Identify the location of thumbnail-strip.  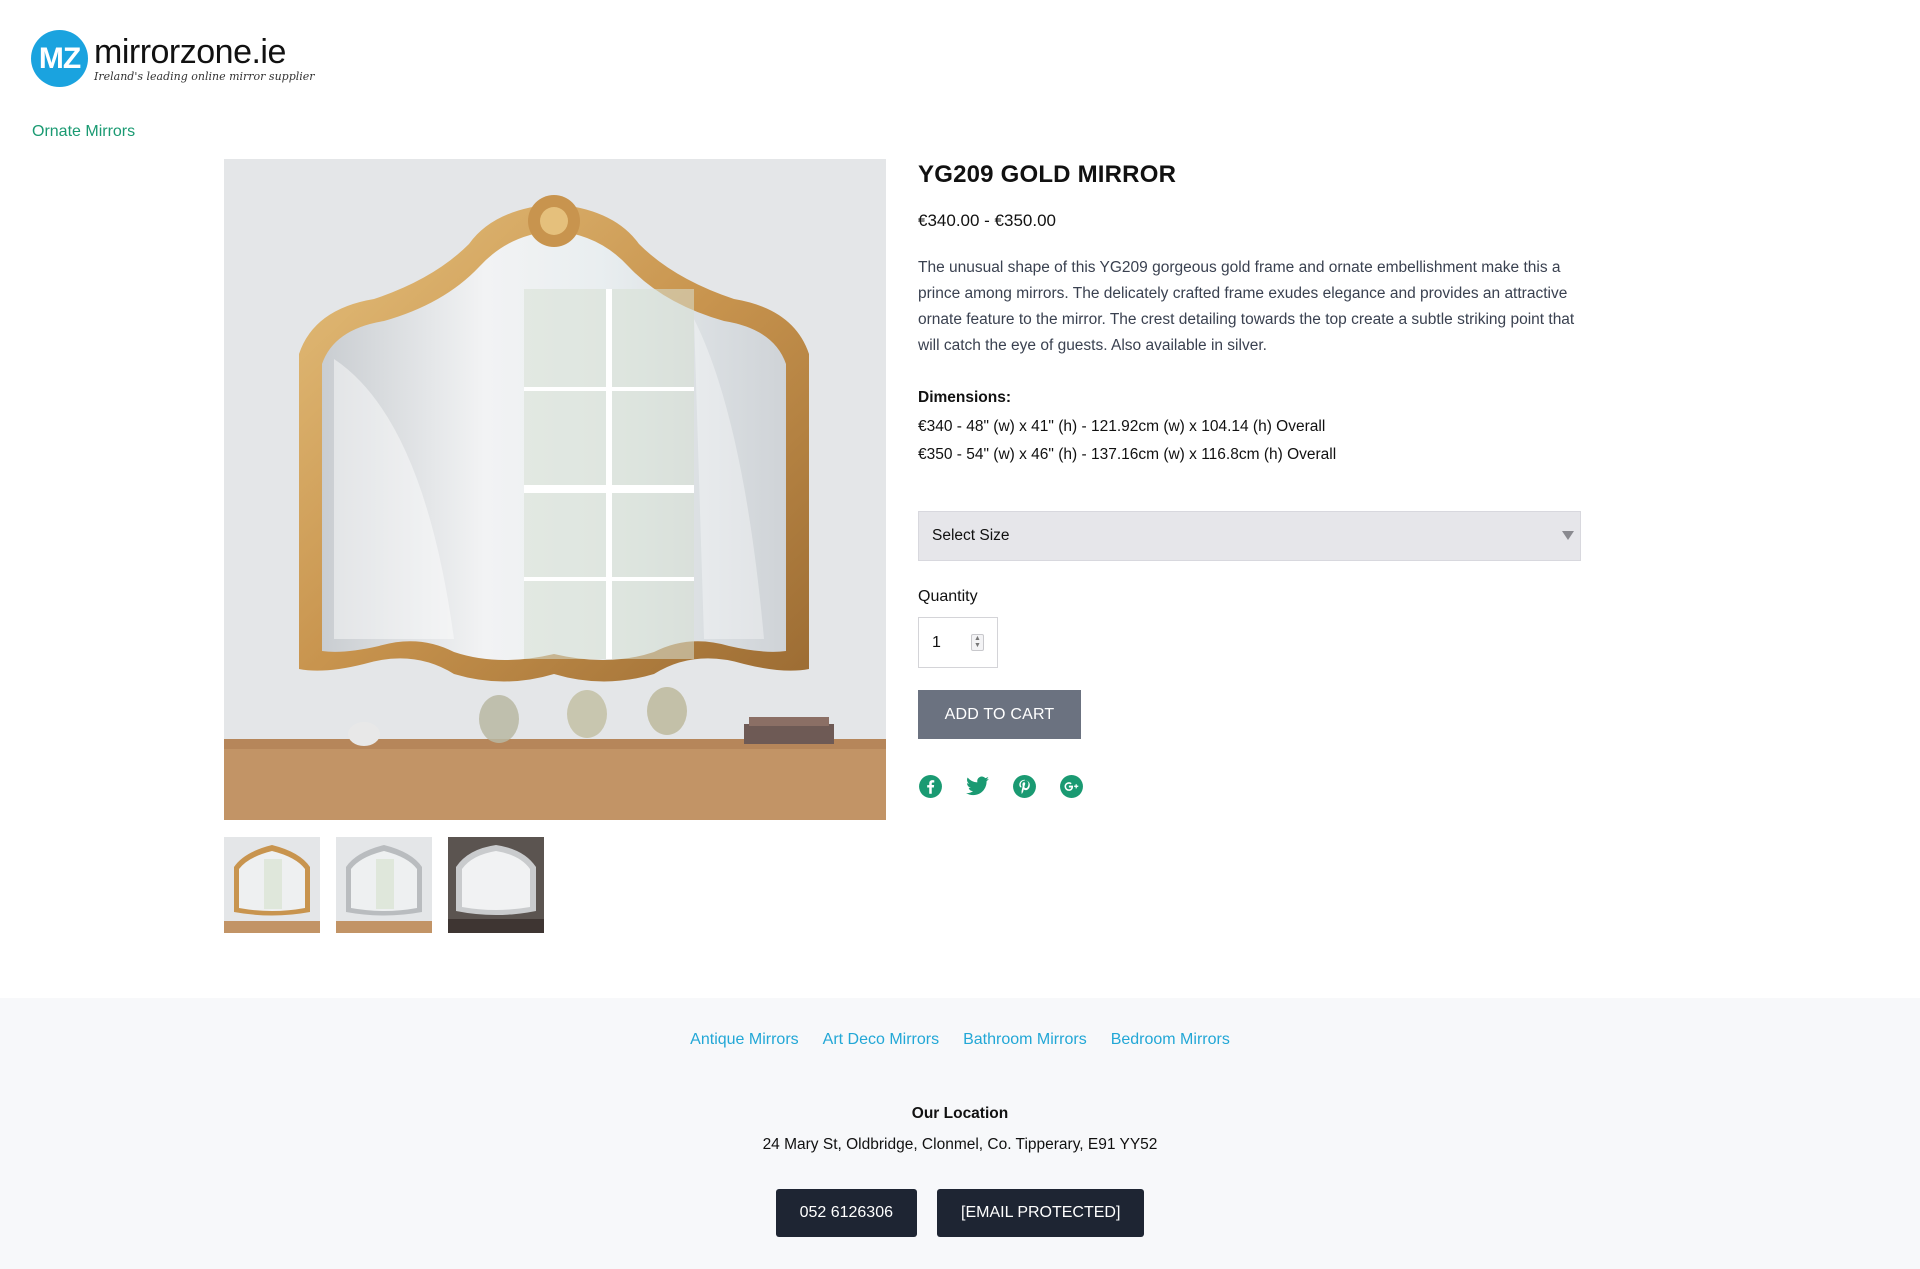
(384, 885).